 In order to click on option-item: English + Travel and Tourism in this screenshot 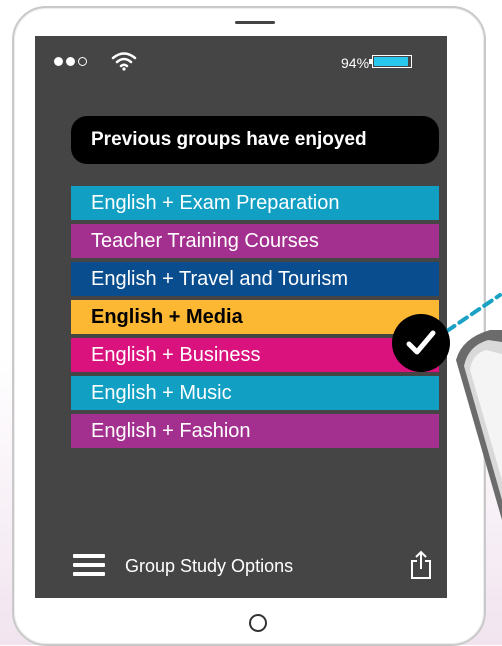, I will do `click(255, 279)`.